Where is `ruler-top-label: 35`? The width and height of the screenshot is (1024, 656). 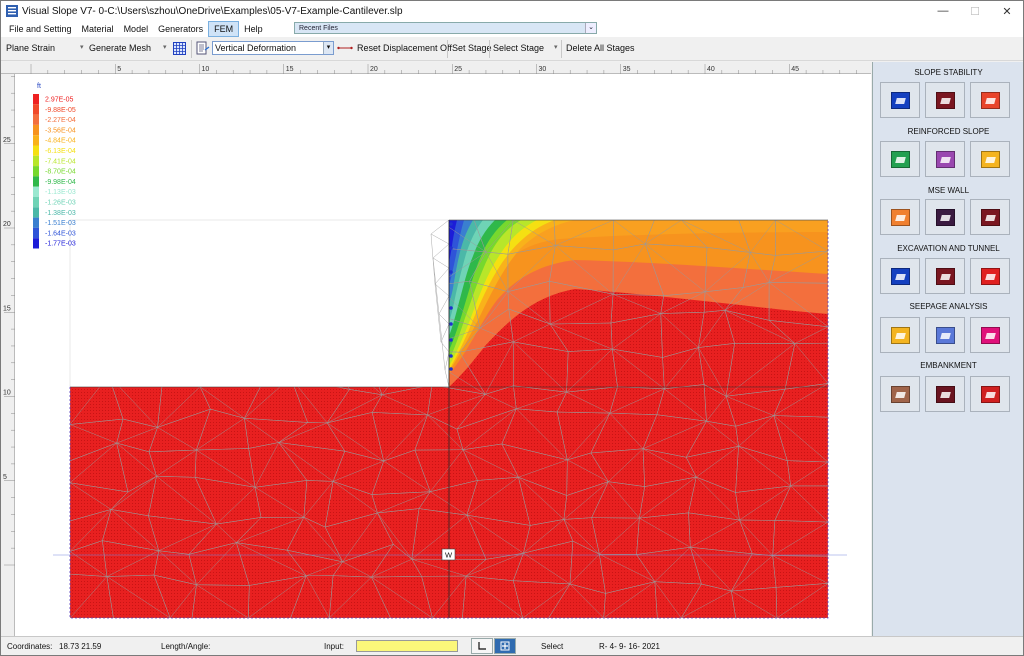
ruler-top-label: 35 is located at coordinates (627, 69).